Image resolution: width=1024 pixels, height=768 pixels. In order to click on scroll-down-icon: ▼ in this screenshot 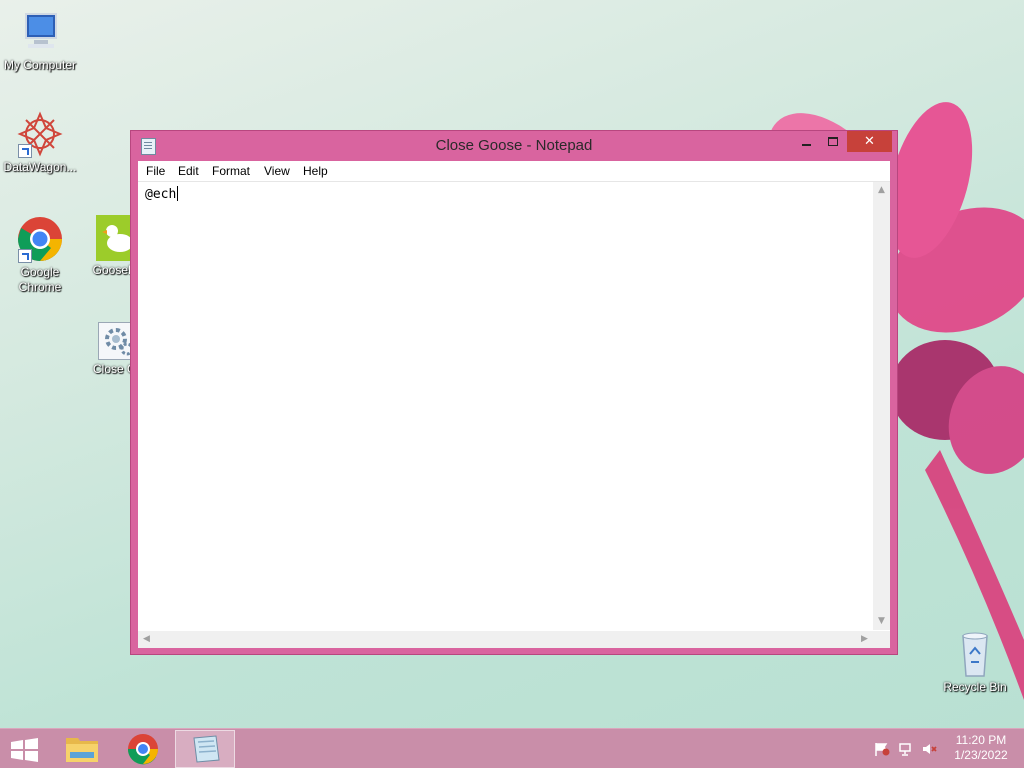, I will do `click(881, 621)`.